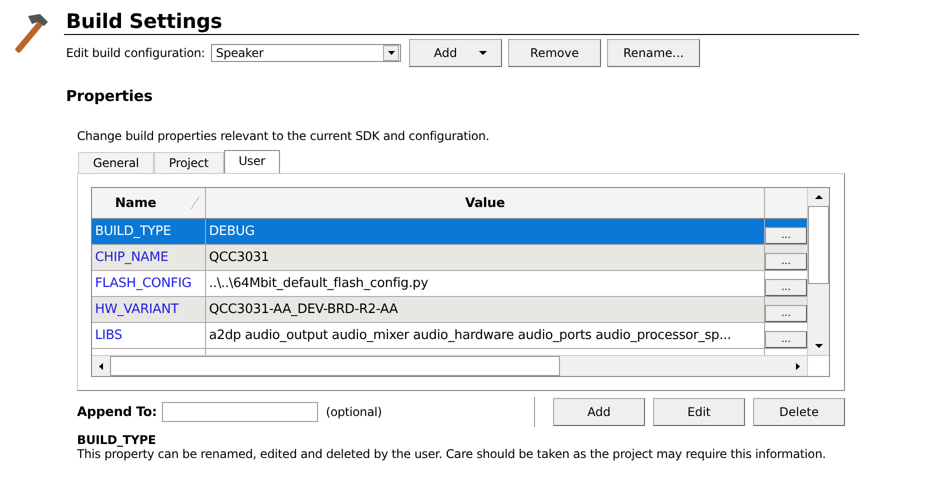  I want to click on config-dropdown: Speaker, so click(306, 53).